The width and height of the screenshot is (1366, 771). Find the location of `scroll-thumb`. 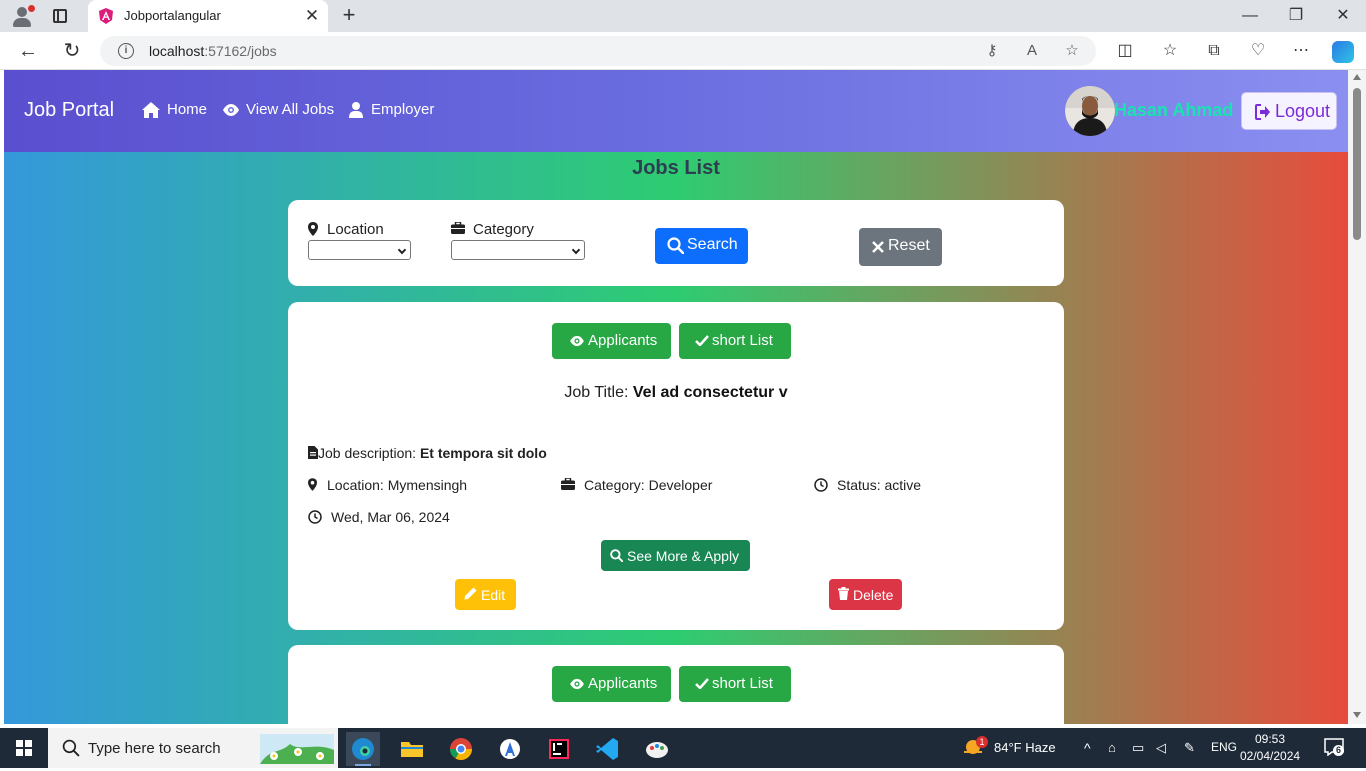

scroll-thumb is located at coordinates (1357, 164).